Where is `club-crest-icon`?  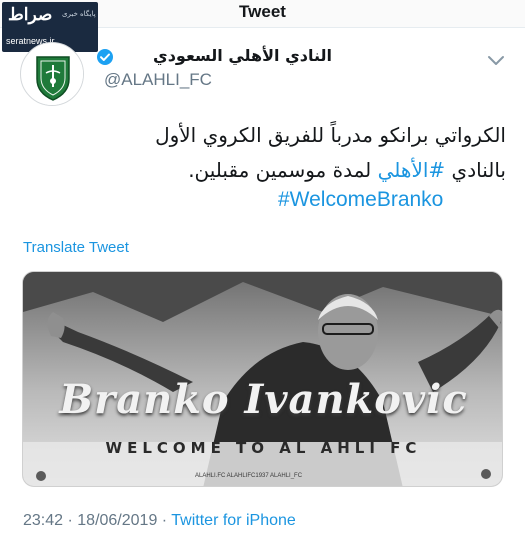
club-crest-icon is located at coordinates (52, 74).